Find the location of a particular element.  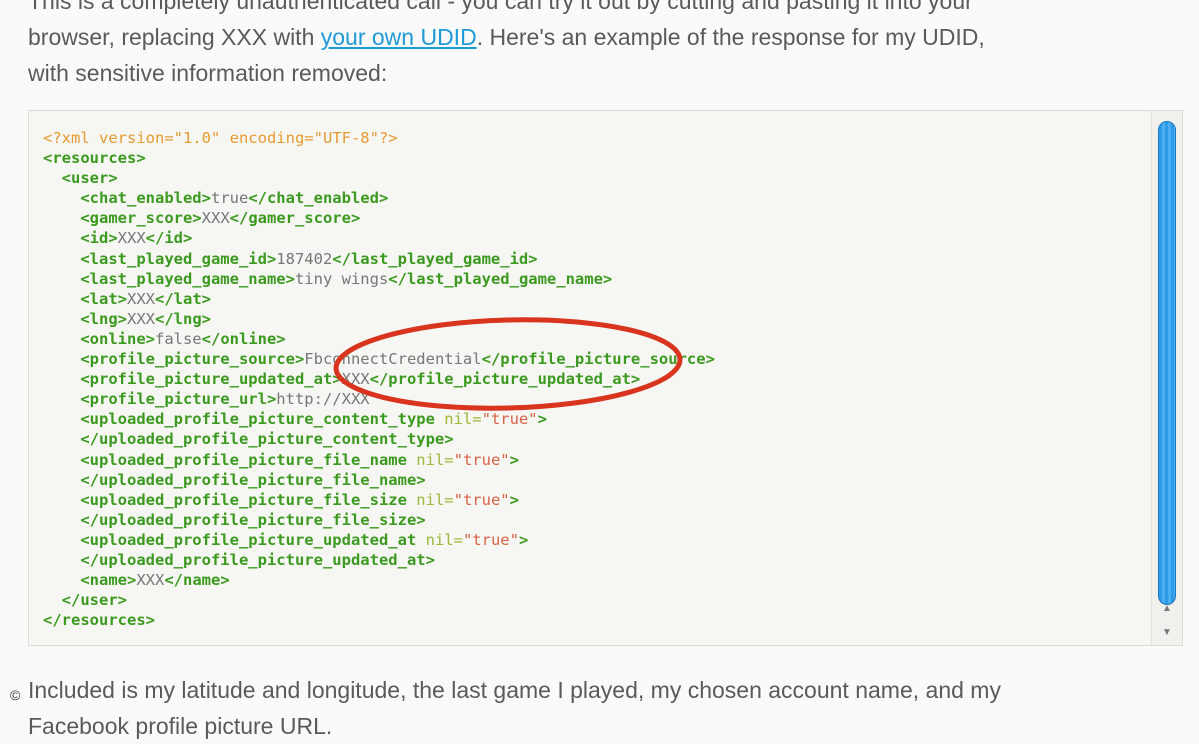

line-lat: <lat>XXX</lat> is located at coordinates (145, 298).